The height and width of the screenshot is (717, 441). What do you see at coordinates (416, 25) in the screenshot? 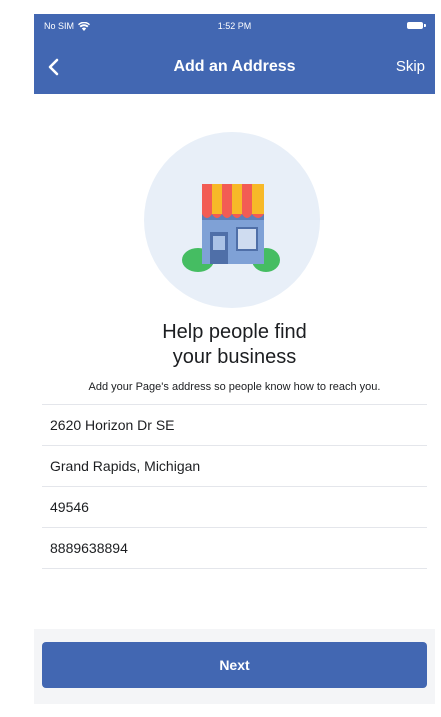
I see `battery-icon` at bounding box center [416, 25].